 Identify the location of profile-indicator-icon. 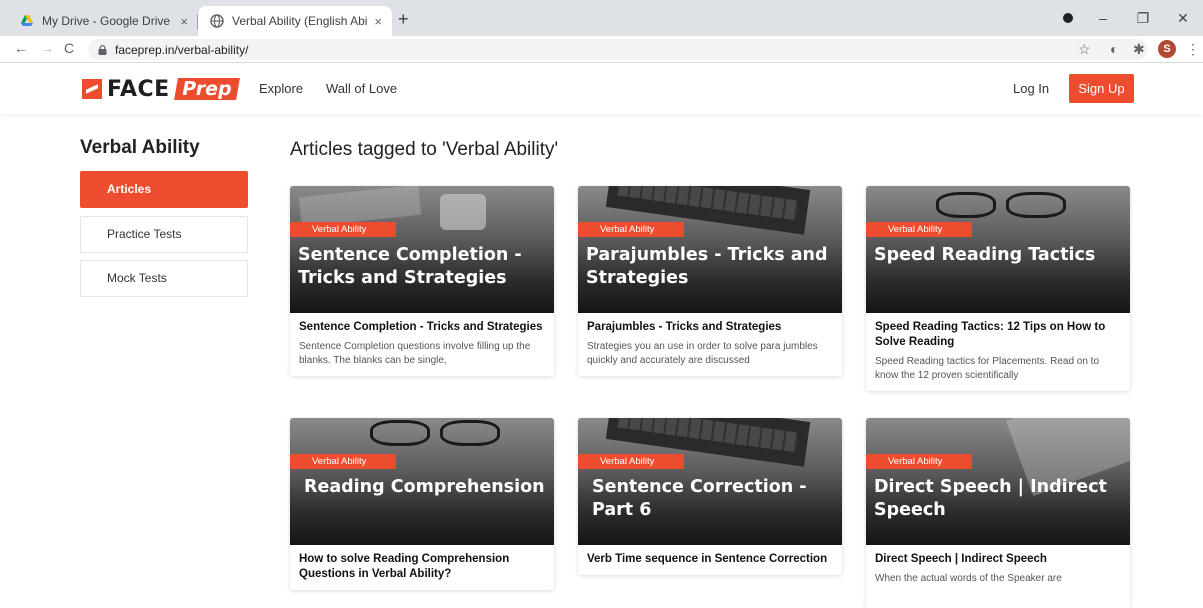
(1068, 18).